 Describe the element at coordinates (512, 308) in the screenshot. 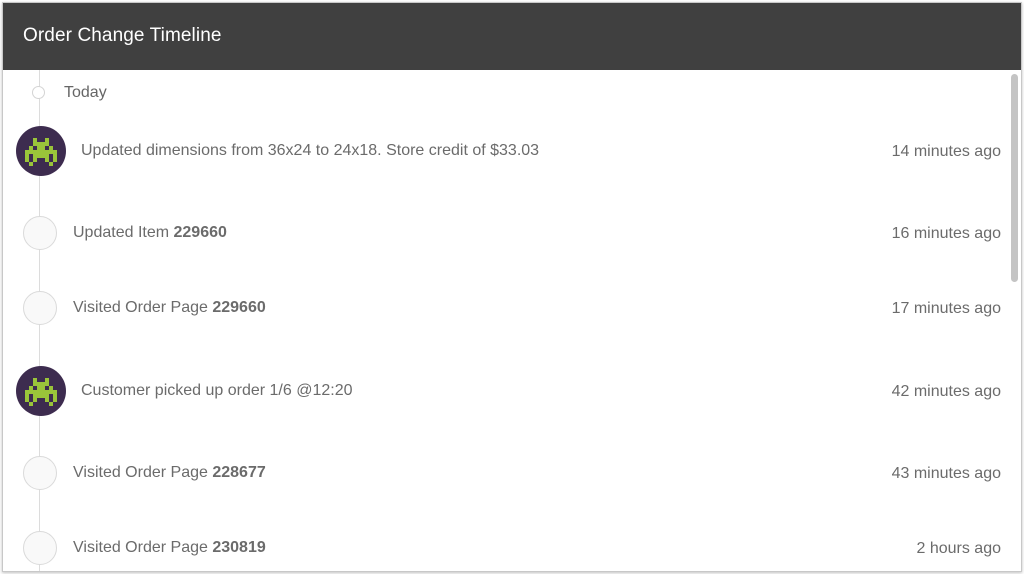

I see `timeline-entry: Visited Order Page 229660 17 minutes ago` at that location.